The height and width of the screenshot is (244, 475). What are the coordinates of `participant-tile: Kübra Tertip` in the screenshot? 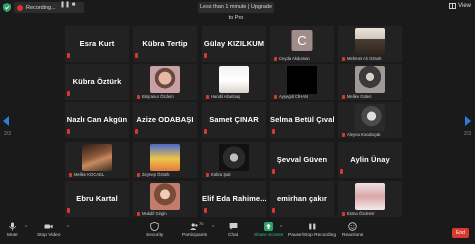 It's located at (165, 44).